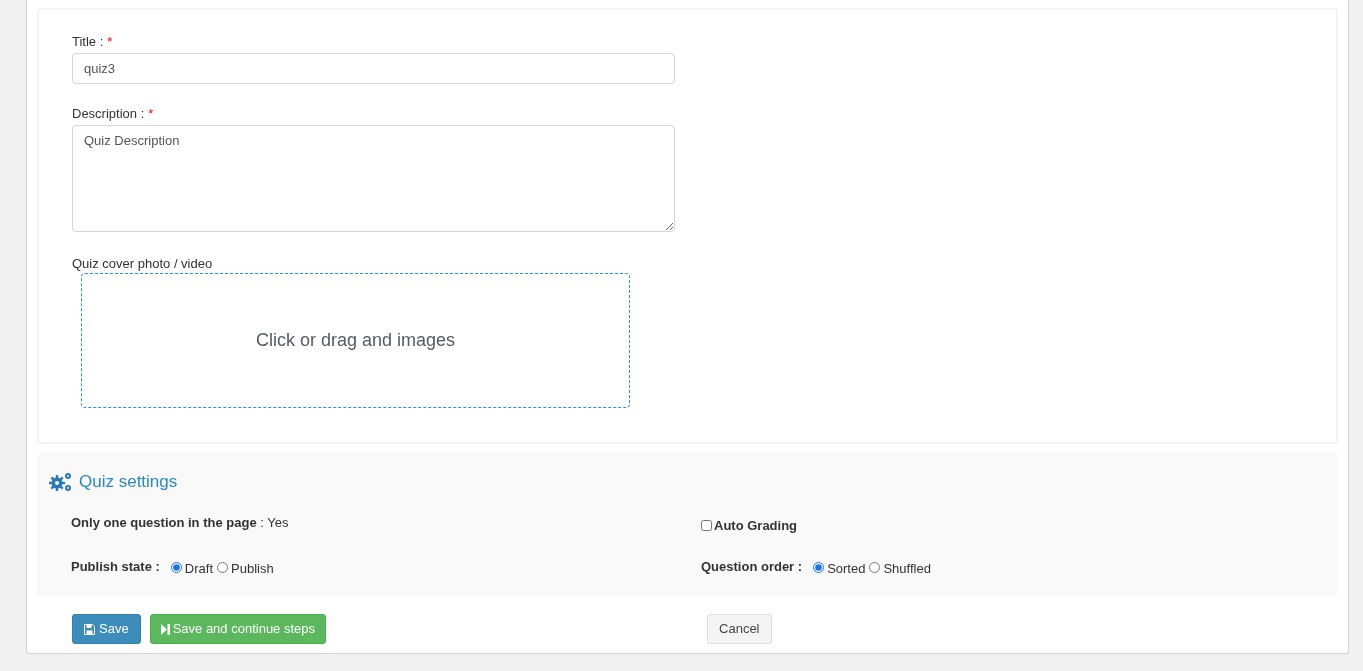  What do you see at coordinates (180, 522) in the screenshot?
I see `setting-text: Only one question in the page : Yes` at bounding box center [180, 522].